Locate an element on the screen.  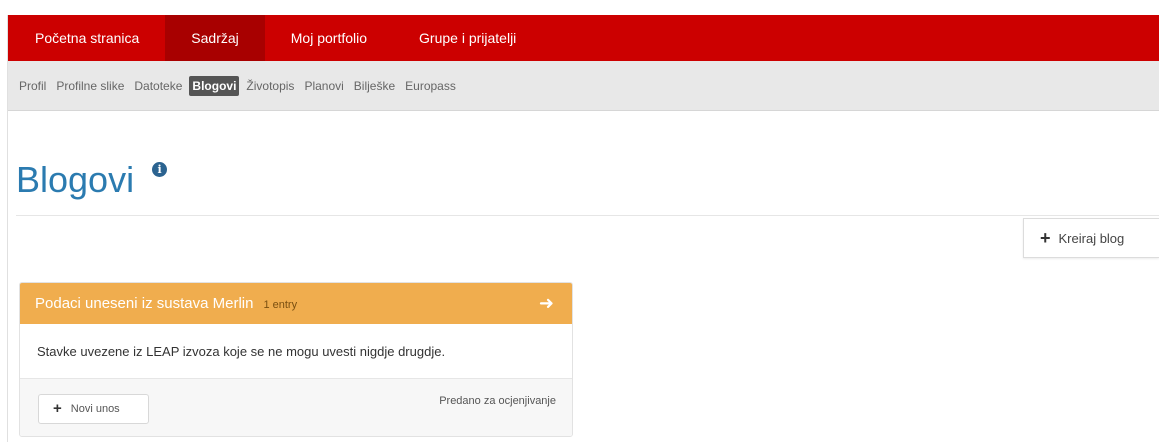
page-heading: Blogovi i is located at coordinates (92, 180).